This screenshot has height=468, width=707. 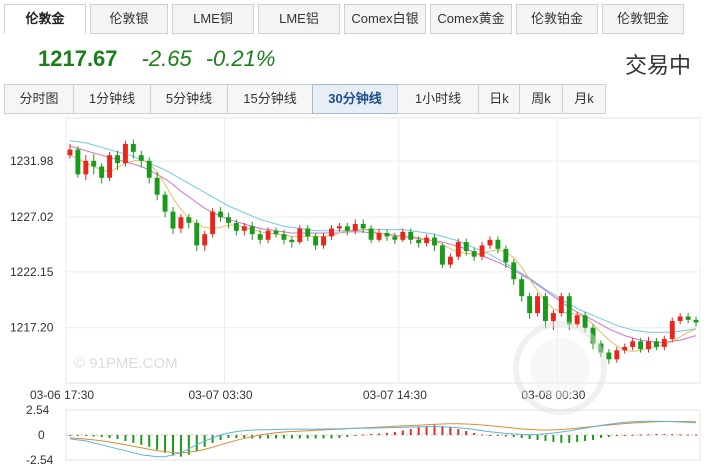 I want to click on y-tick-label: 1222.15, so click(x=32, y=272).